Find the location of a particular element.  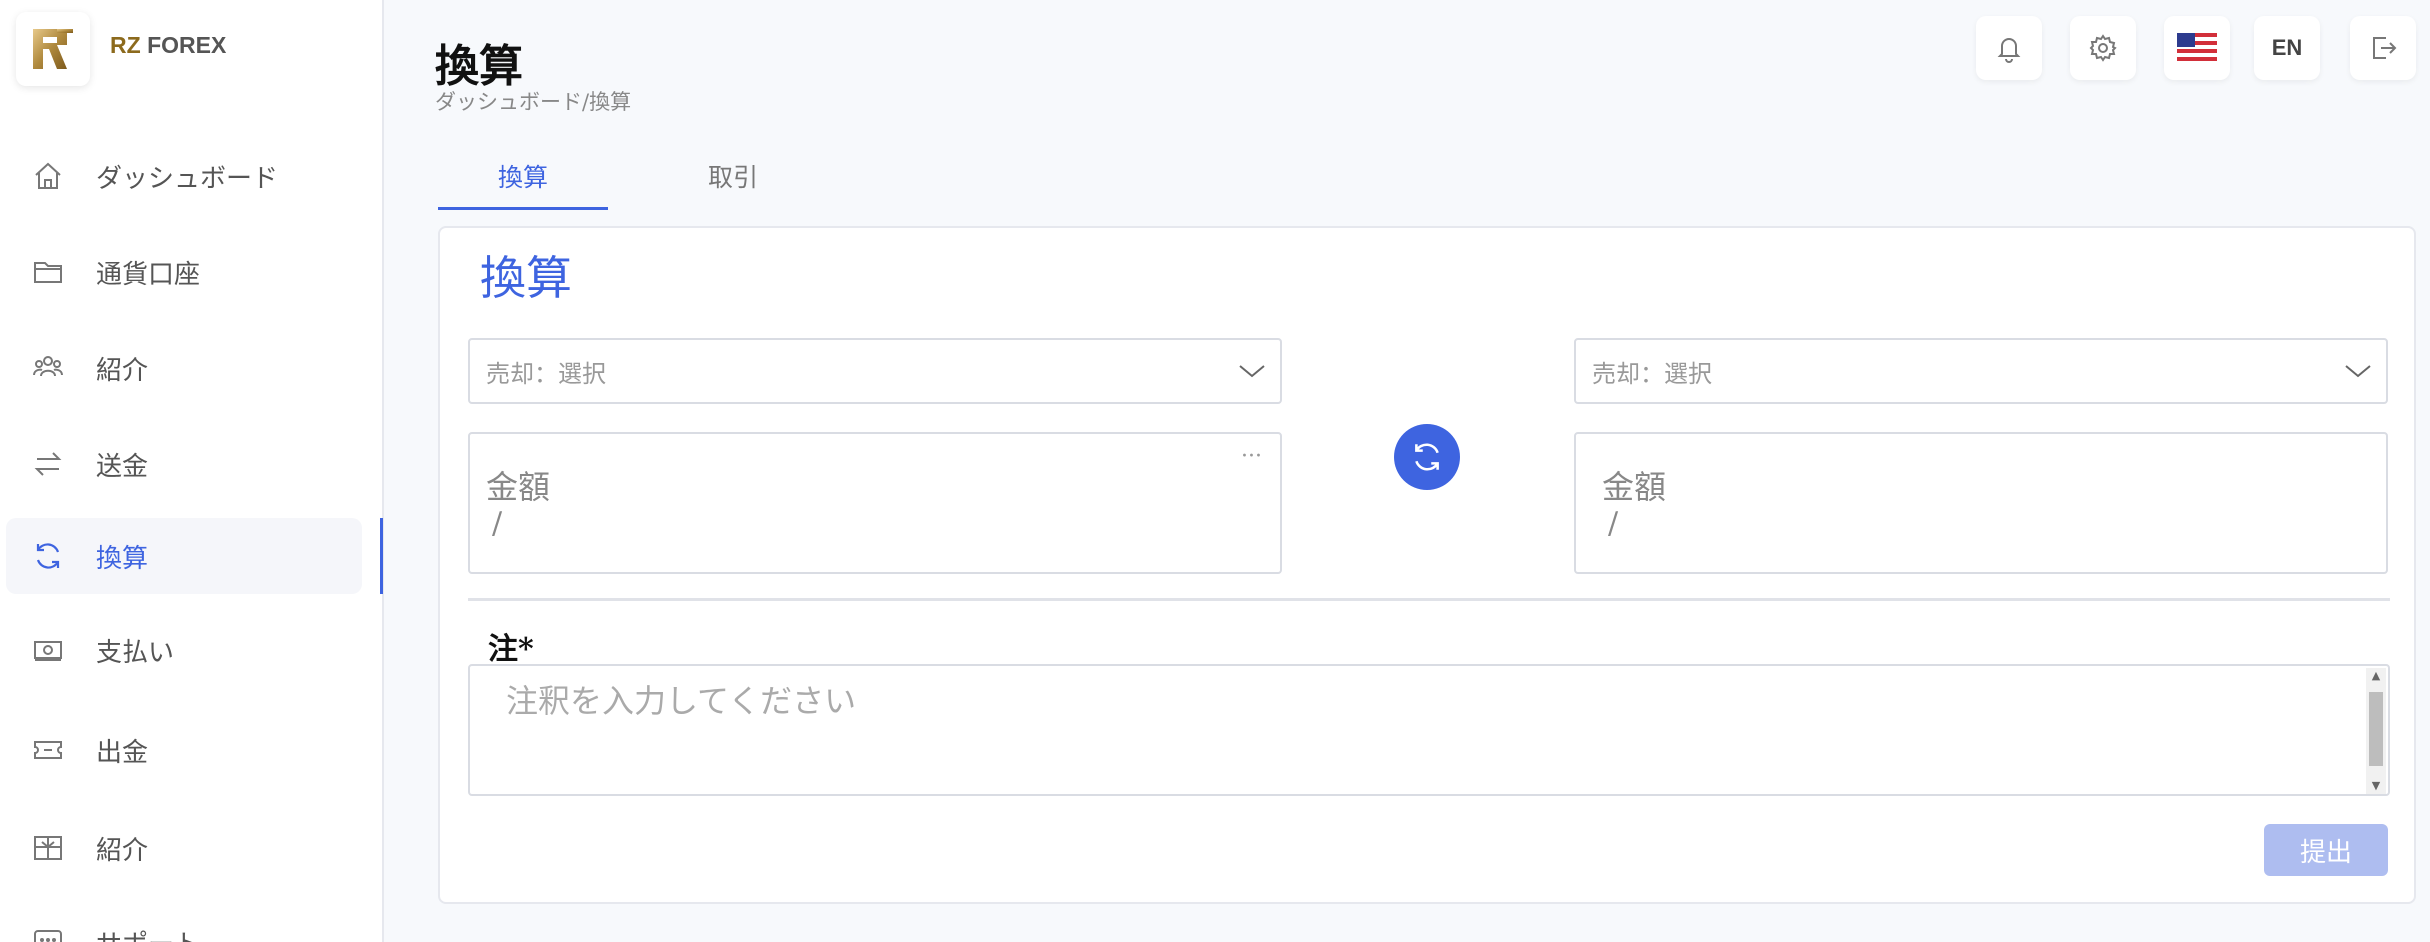

bell-icon is located at coordinates (2009, 50).